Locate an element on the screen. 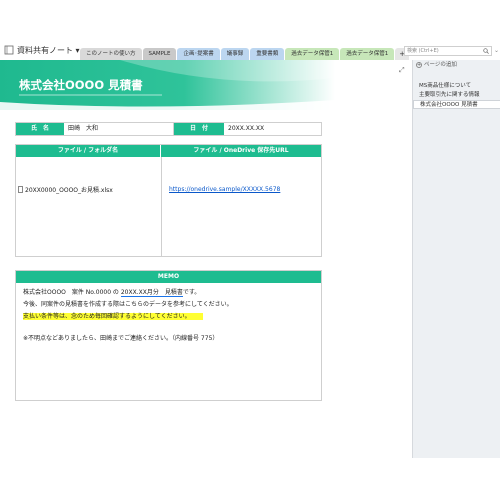 This screenshot has width=500, height=500. add-page-button: + ページの追加 is located at coordinates (456, 65).